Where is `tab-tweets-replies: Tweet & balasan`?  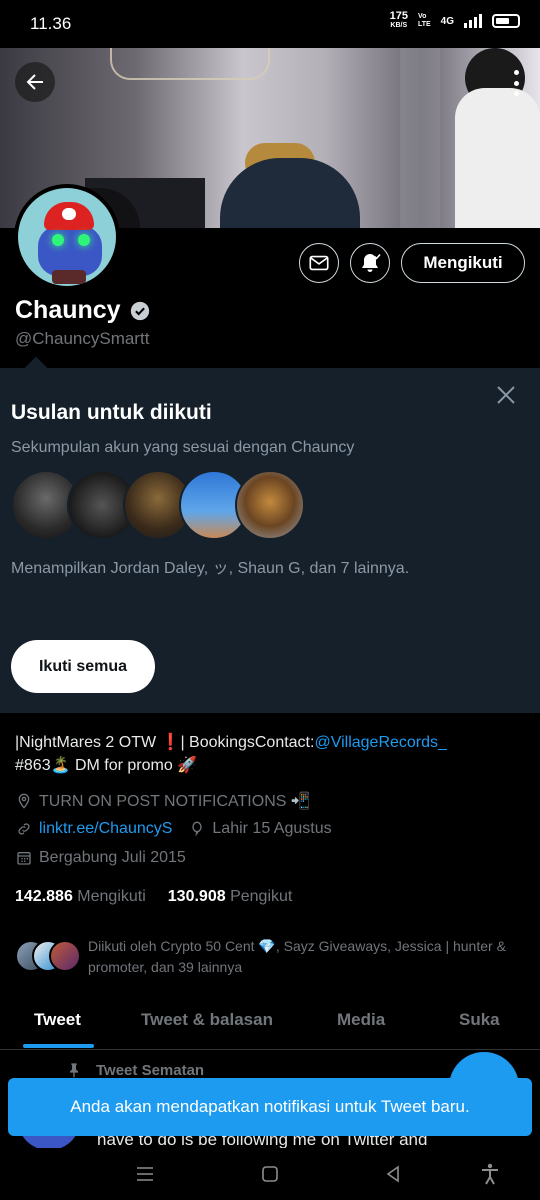 tab-tweets-replies: Tweet & balasan is located at coordinates (207, 1020).